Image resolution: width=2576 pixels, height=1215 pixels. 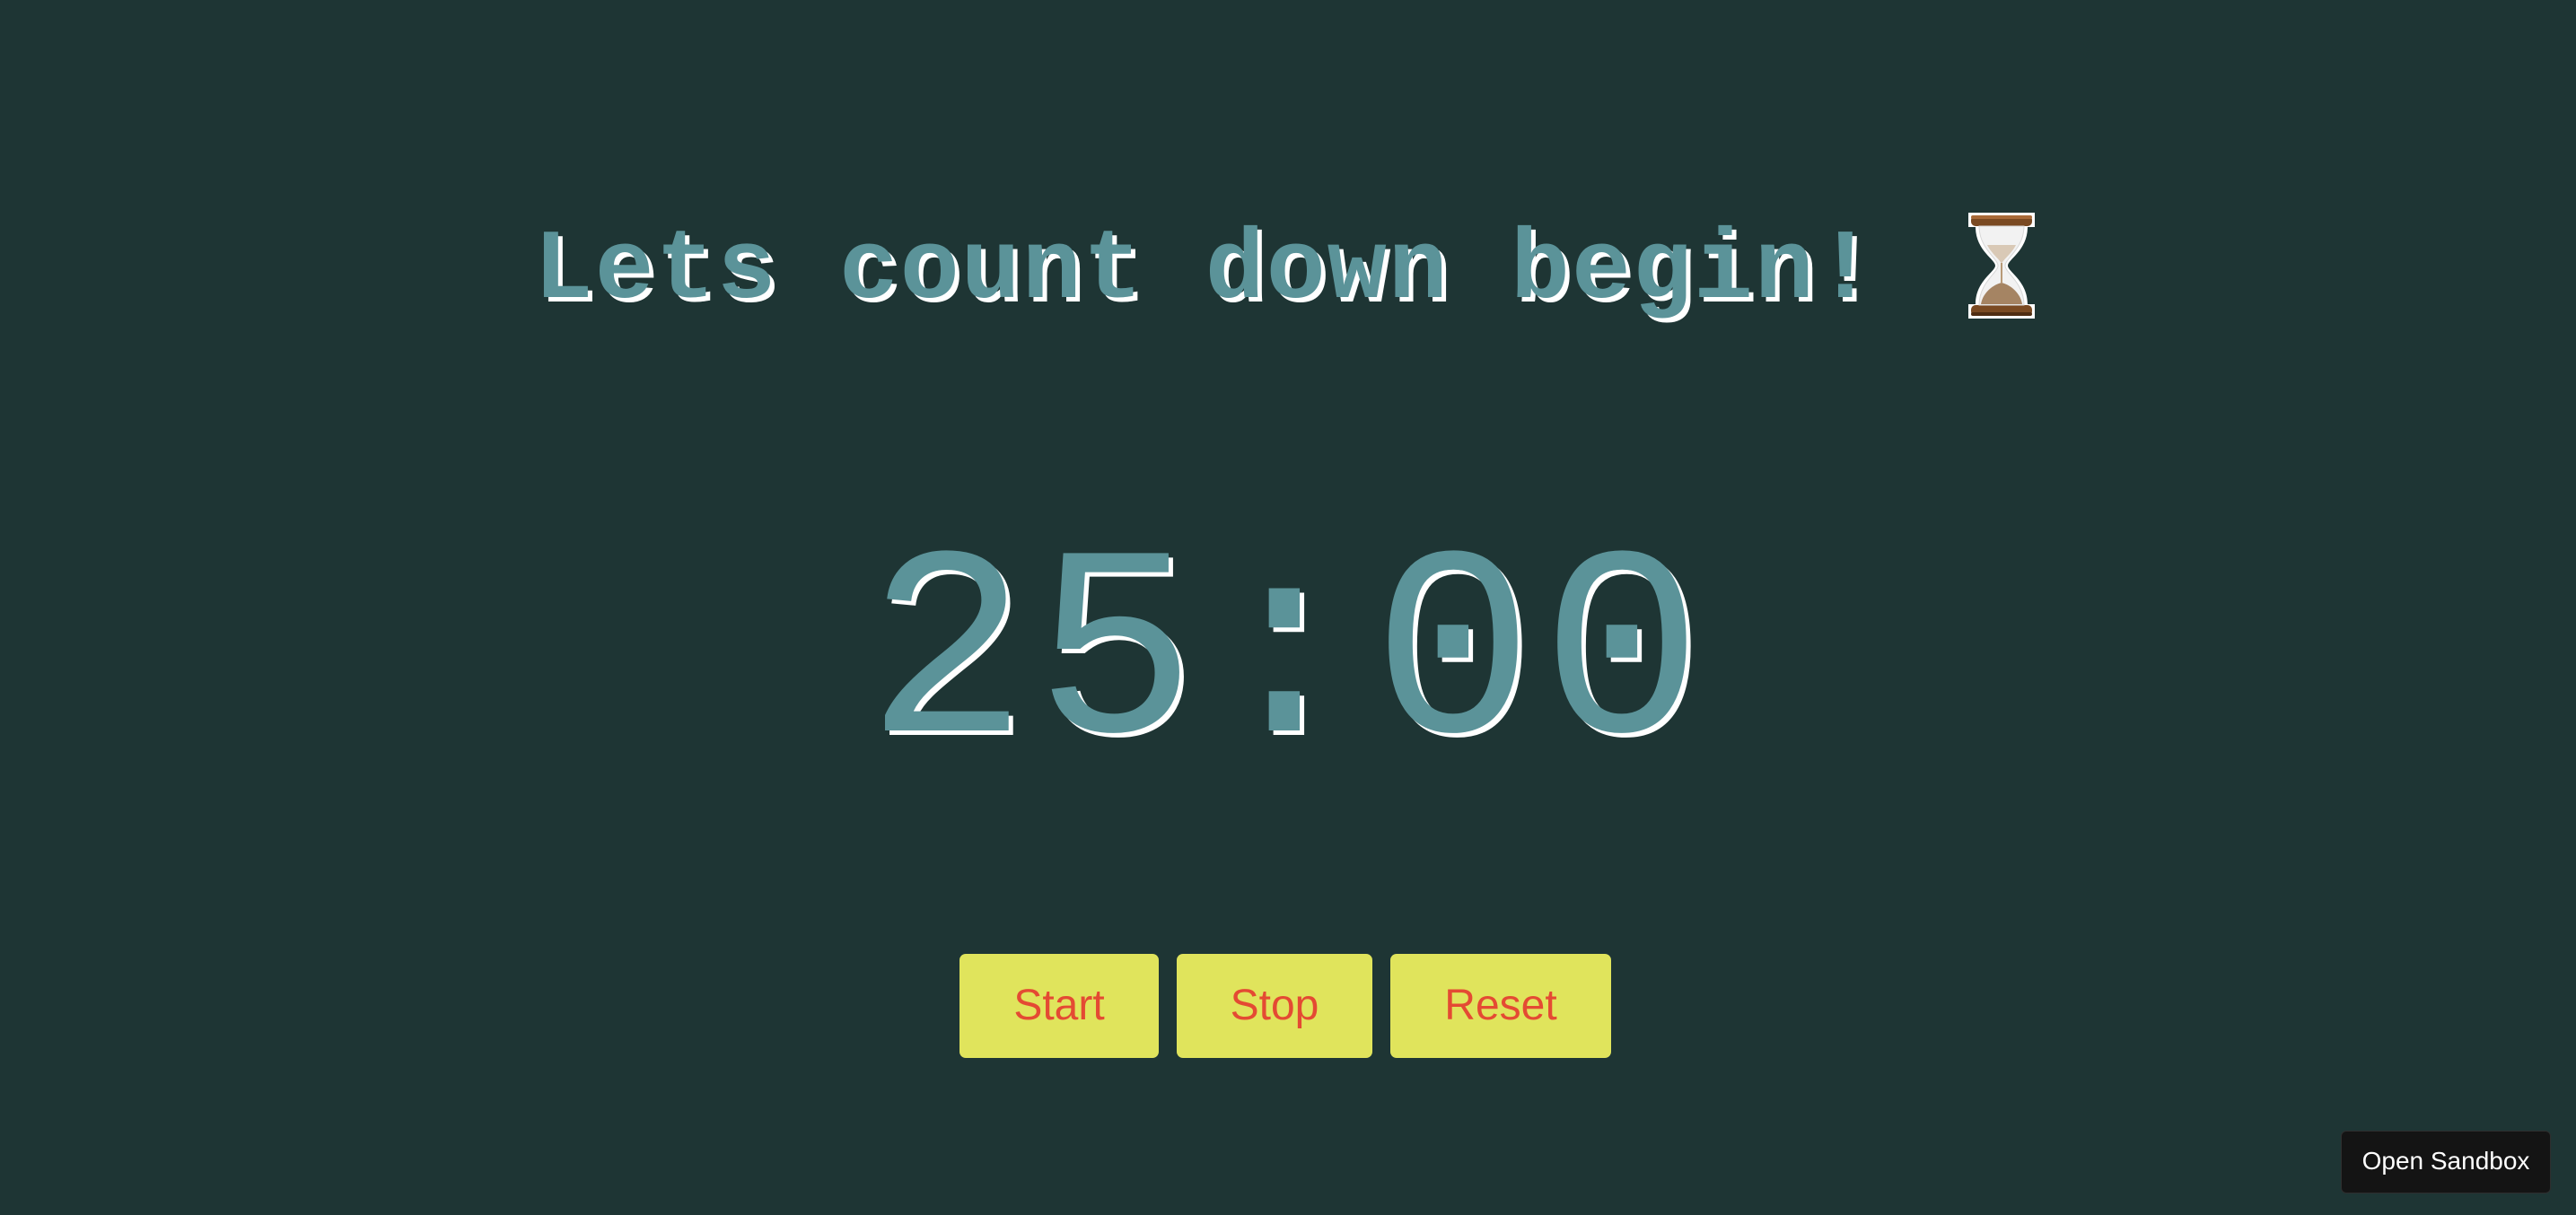 I want to click on hourglass-icon, so click(x=2001, y=265).